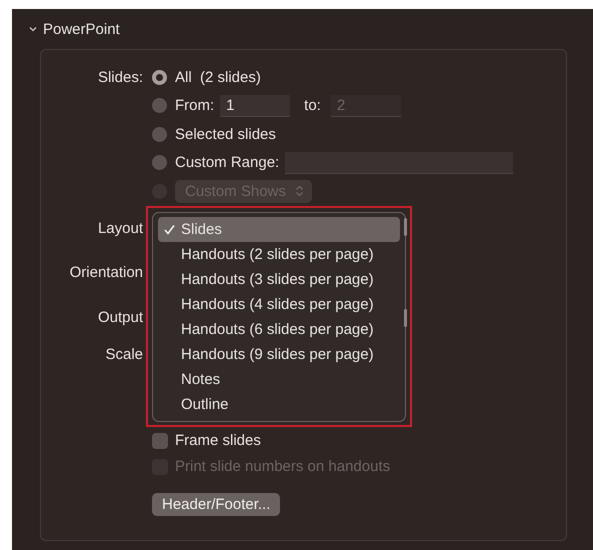 This screenshot has width=593, height=550. Describe the element at coordinates (299, 191) in the screenshot. I see `up-down-arrows-icon` at that location.